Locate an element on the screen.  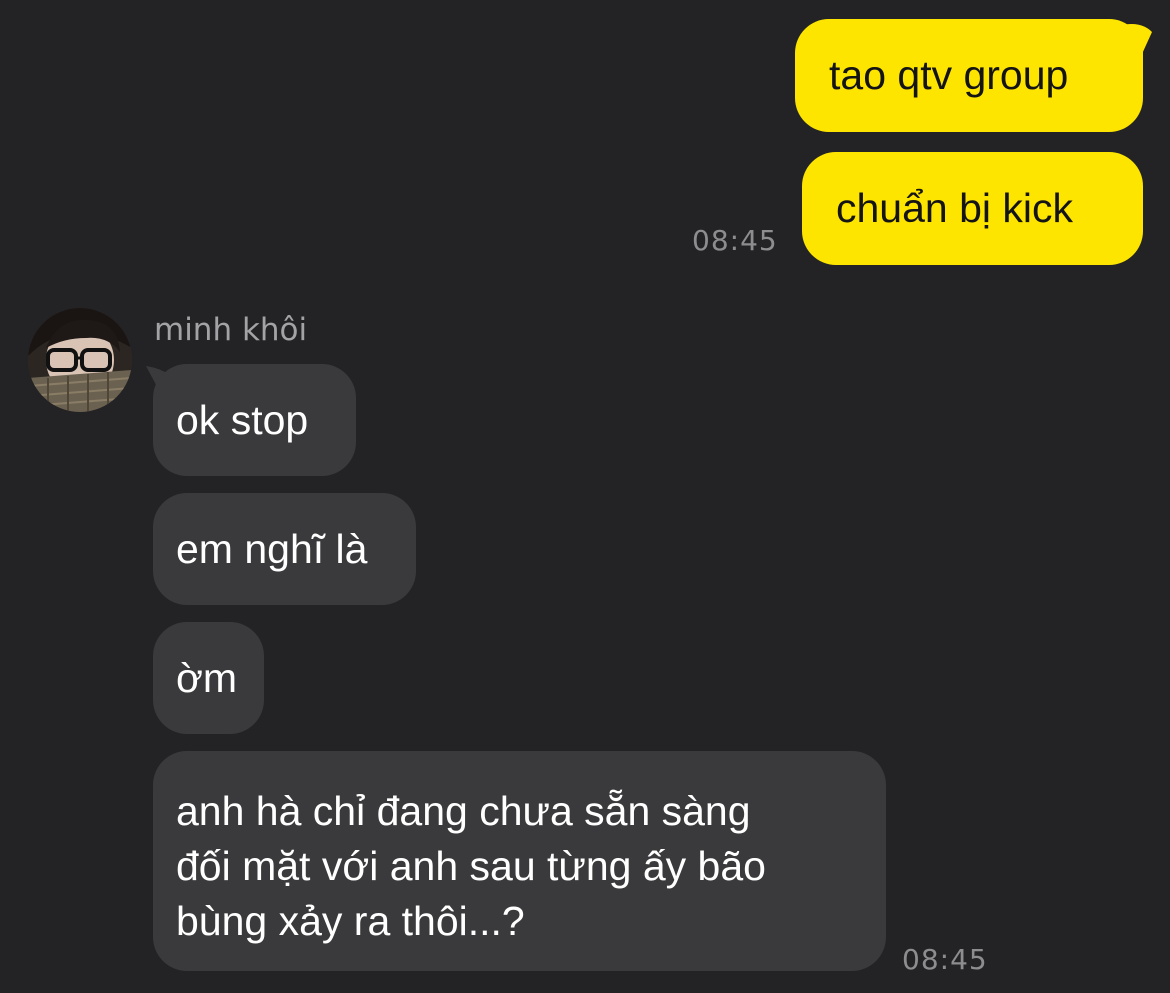
incoming-message-3: ờm is located at coordinates (208, 678).